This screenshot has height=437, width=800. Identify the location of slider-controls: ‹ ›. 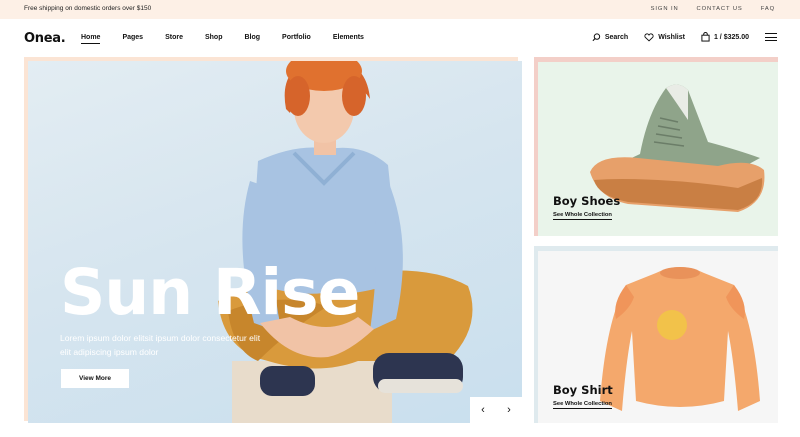
(496, 410).